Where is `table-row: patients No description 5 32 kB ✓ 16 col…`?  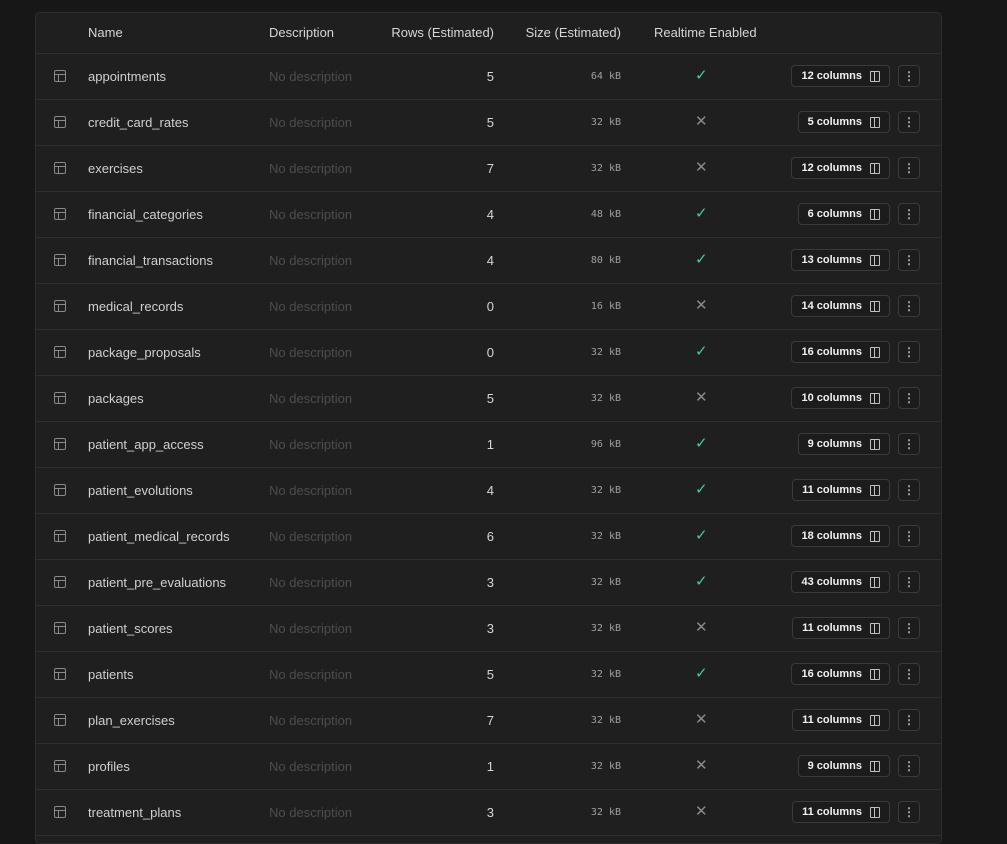
table-row: patients No description 5 32 kB ✓ 16 col… is located at coordinates (488, 675).